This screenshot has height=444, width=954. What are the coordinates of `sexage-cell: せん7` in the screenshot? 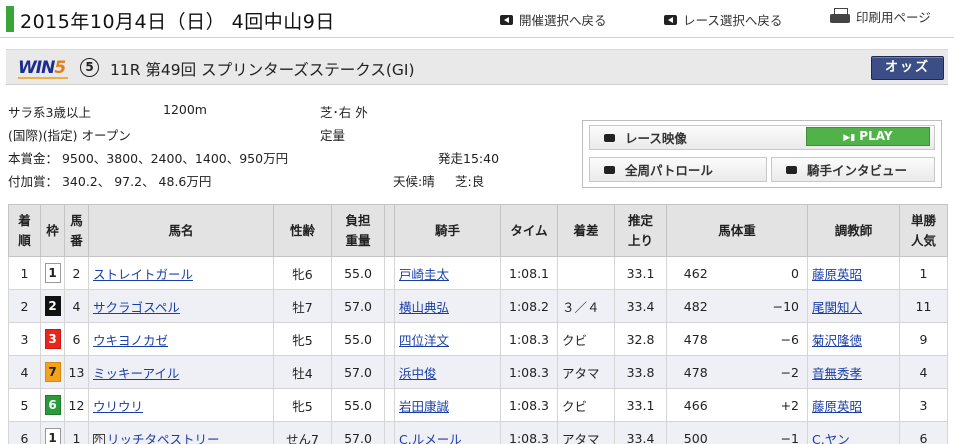 It's located at (302, 432).